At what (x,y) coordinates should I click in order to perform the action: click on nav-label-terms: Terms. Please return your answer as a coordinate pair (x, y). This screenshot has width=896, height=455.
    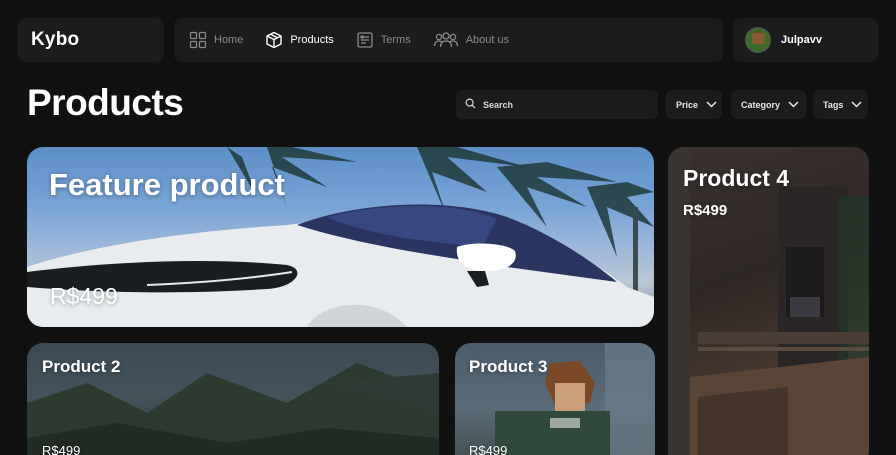
    Looking at the image, I should click on (395, 40).